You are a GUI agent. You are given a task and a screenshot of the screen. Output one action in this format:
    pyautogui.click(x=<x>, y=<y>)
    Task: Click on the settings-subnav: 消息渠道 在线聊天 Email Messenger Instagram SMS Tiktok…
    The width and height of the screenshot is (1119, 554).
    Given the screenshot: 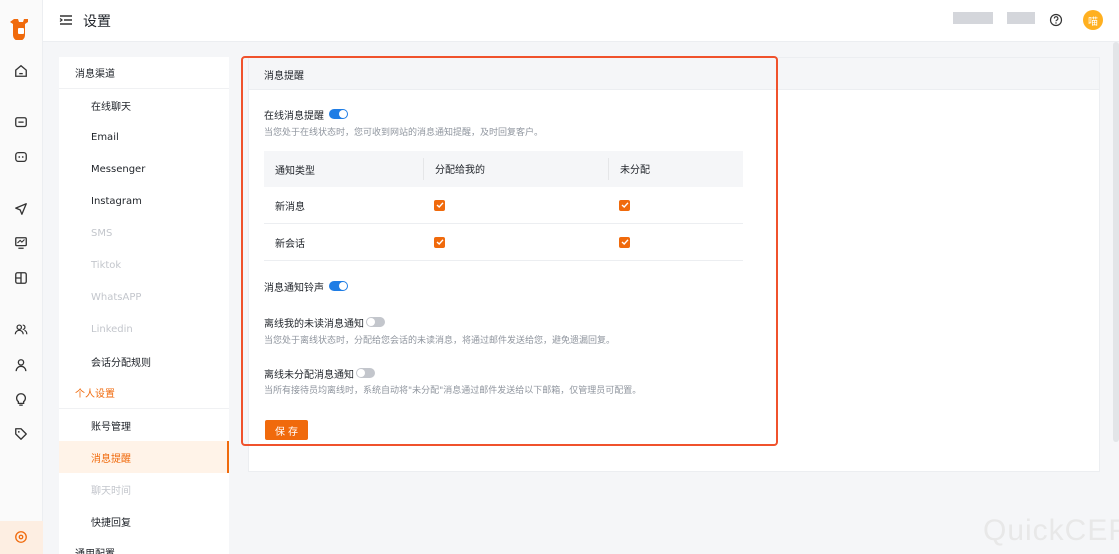 What is the action you would take?
    pyautogui.click(x=144, y=305)
    